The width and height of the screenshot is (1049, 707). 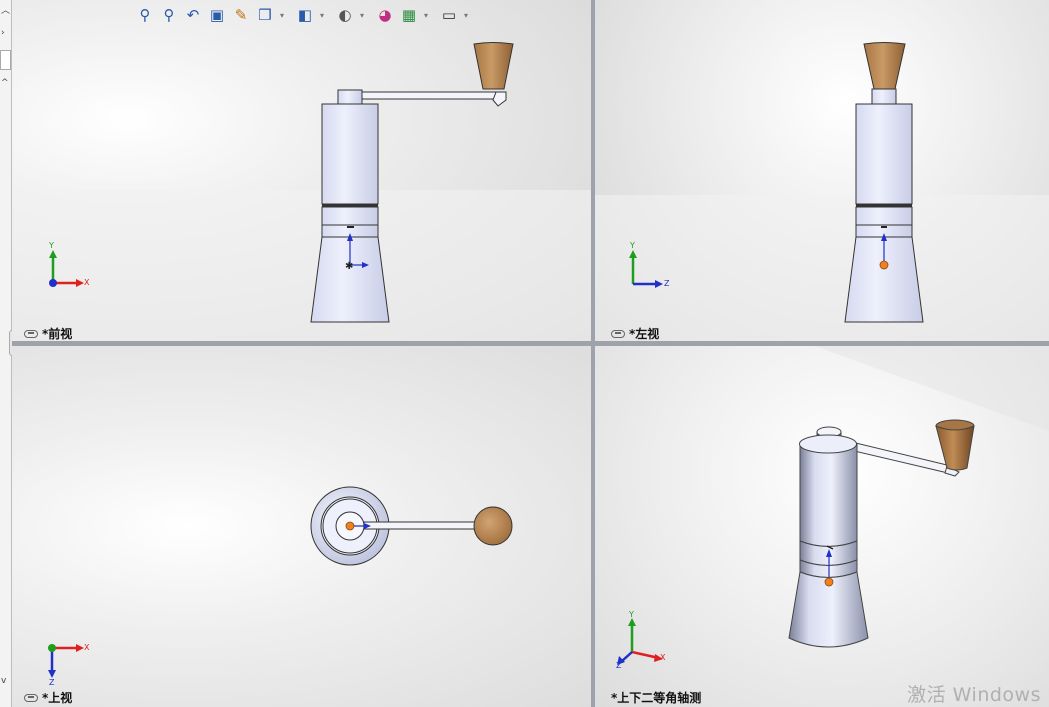 What do you see at coordinates (169, 15) in the screenshot?
I see `zoom-to-area-icon: ⚲` at bounding box center [169, 15].